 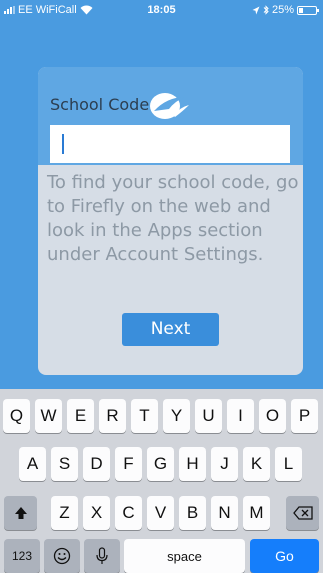 I want to click on key-c: C, so click(x=128, y=513).